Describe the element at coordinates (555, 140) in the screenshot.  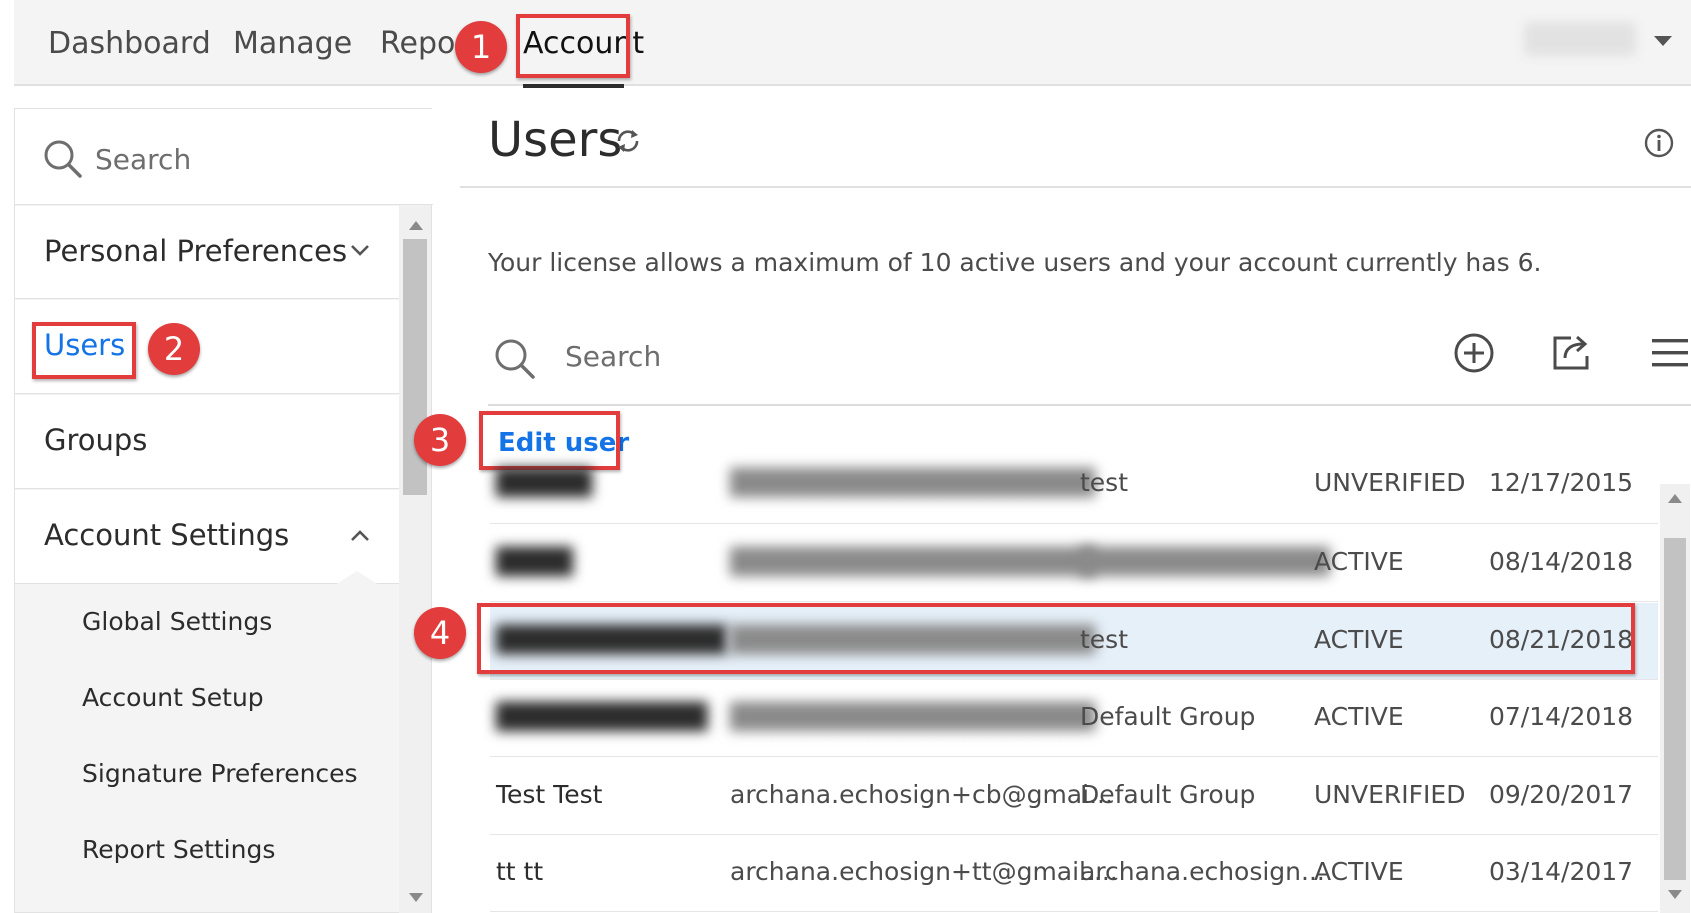
I see `page-title: Users` at that location.